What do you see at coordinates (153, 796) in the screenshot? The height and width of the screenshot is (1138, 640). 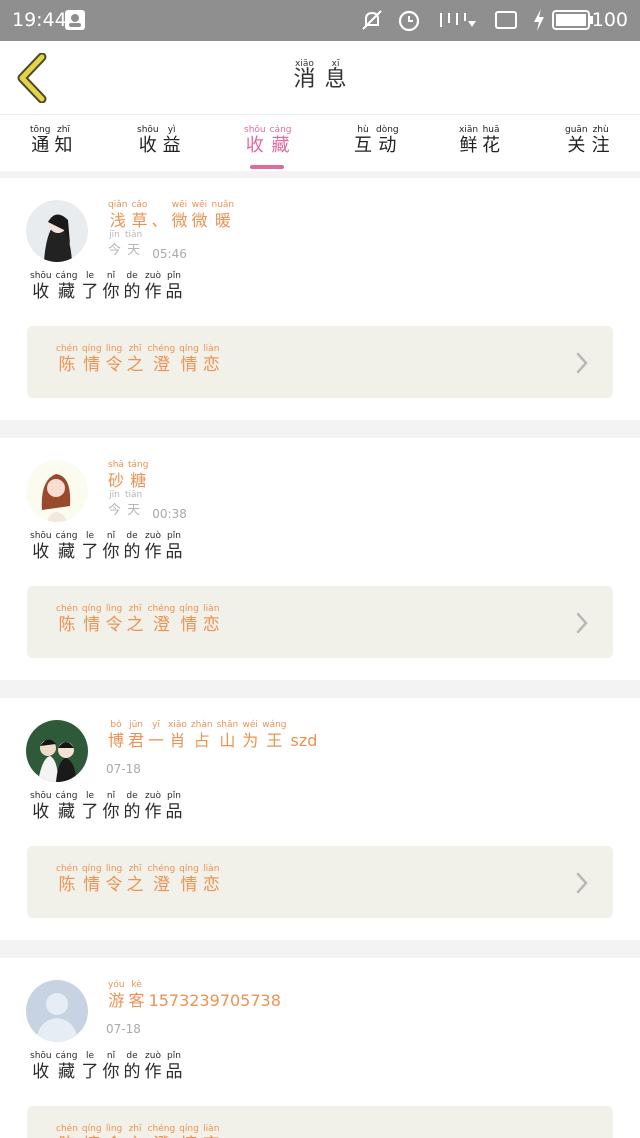 I see `action-pinyin: zuò` at bounding box center [153, 796].